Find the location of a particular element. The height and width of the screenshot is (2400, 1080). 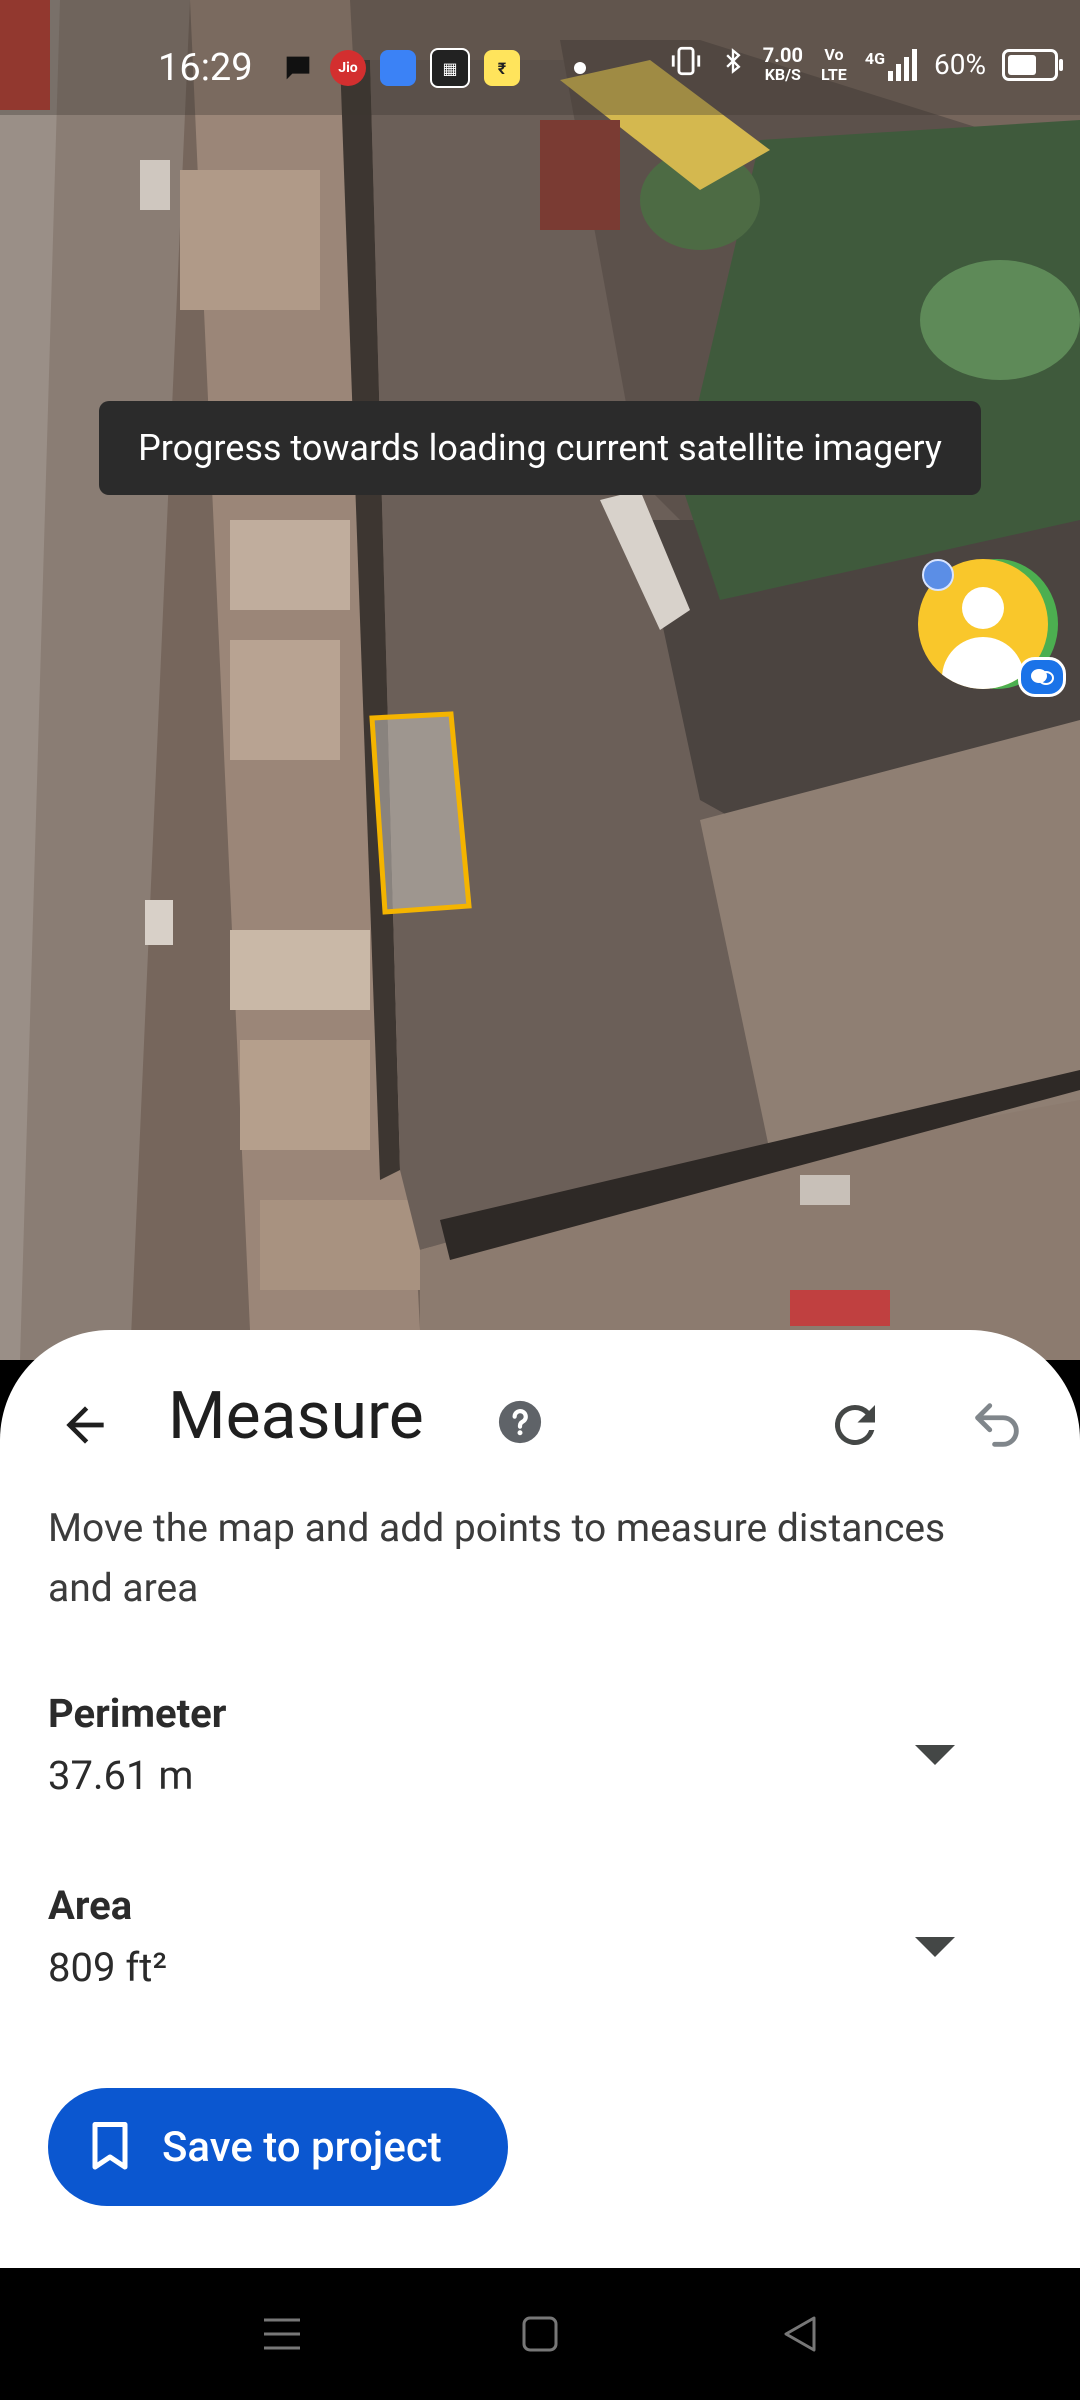

bookmark-icon is located at coordinates (113, 2147).